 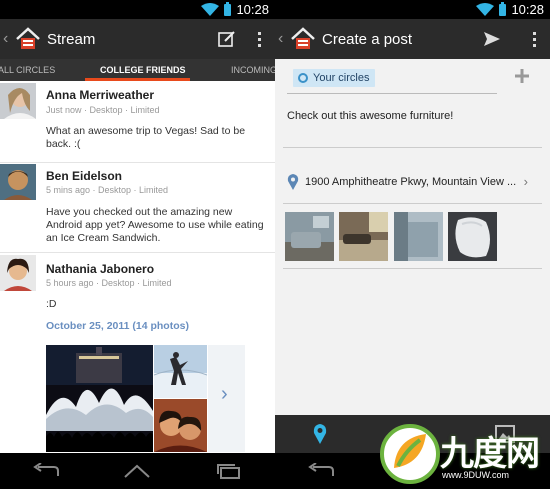 What do you see at coordinates (180, 371) in the screenshot?
I see `album-photo-snow` at bounding box center [180, 371].